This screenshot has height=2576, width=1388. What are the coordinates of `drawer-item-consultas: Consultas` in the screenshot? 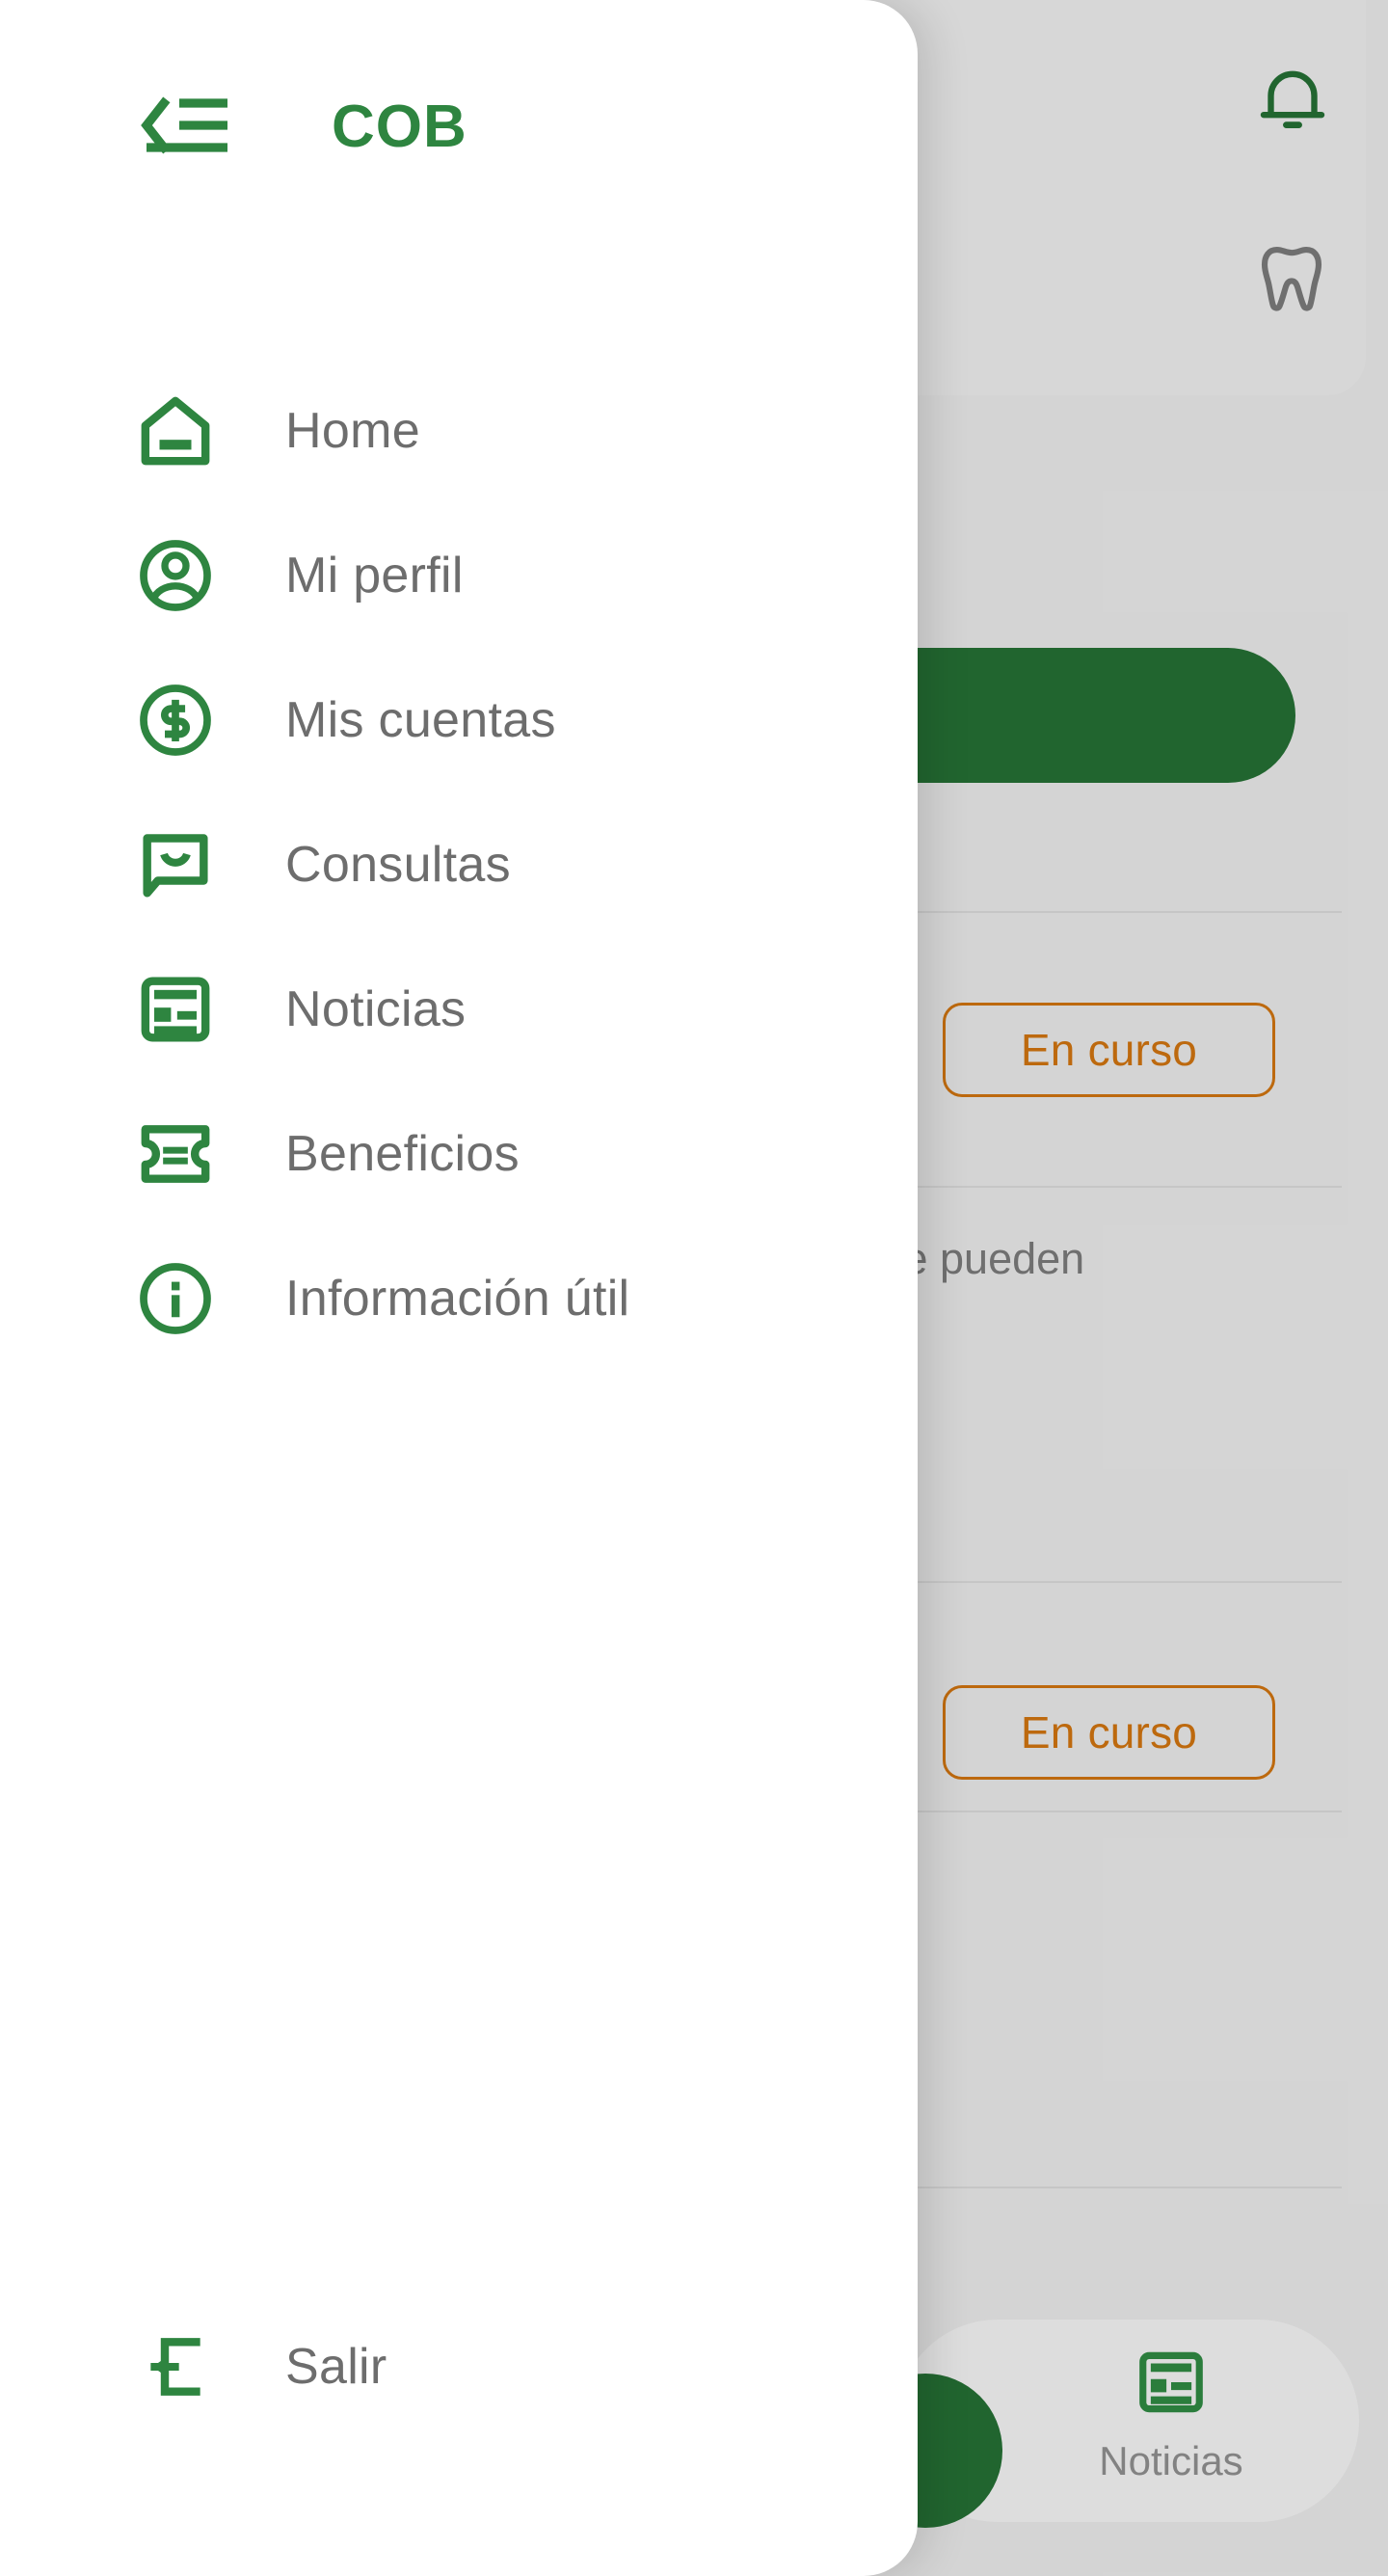 It's located at (459, 865).